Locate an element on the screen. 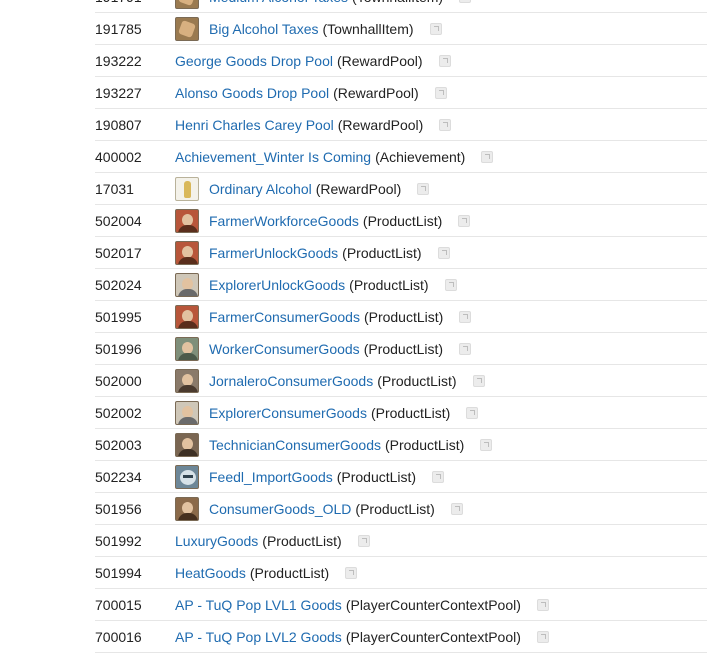  row-entry: Alonso Goods Drop Pool (RewardPool) is located at coordinates (311, 93).